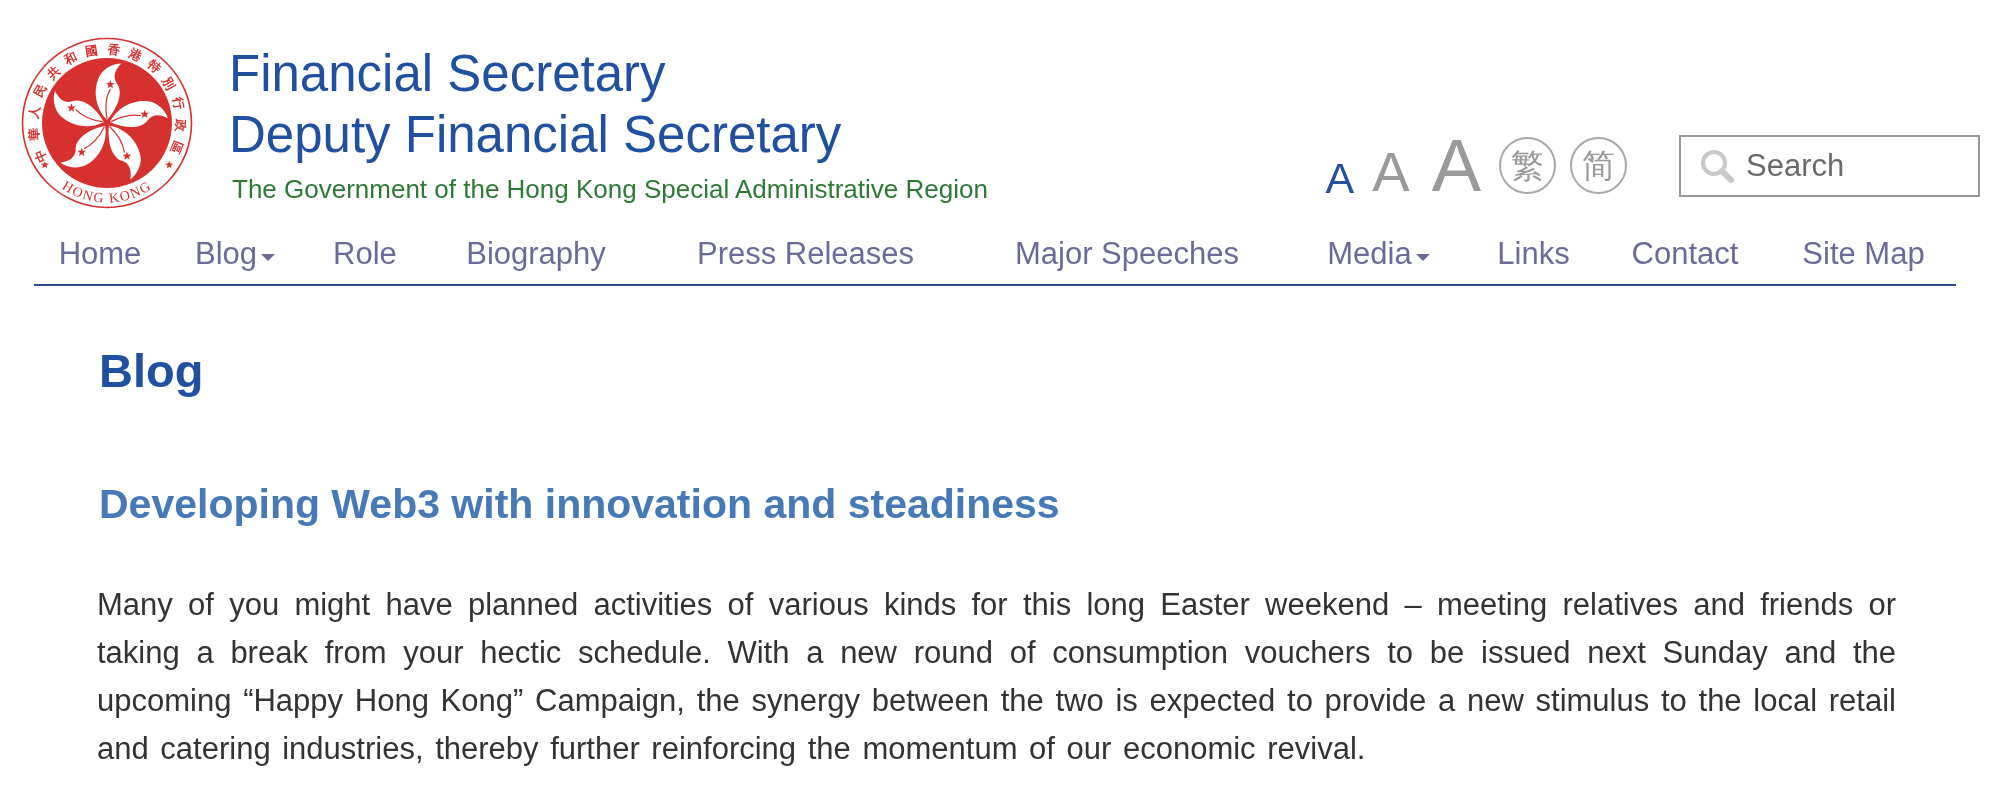 The image size is (1998, 802). What do you see at coordinates (579, 504) in the screenshot?
I see `article-title: Developing Web3 with innovation and steadiness` at bounding box center [579, 504].